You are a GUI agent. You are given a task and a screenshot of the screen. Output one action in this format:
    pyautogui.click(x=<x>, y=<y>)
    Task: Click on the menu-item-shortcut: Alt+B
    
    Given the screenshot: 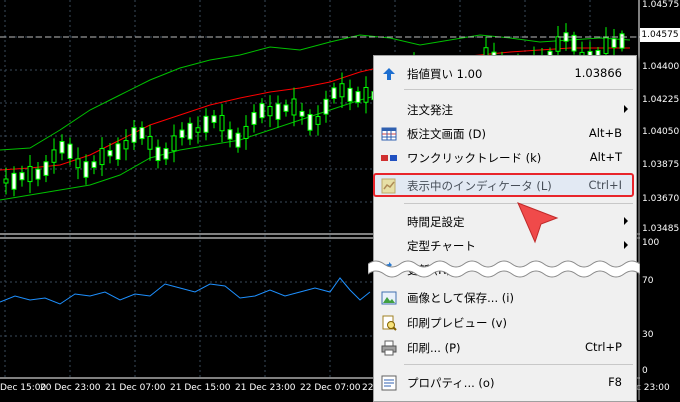 What is the action you would take?
    pyautogui.click(x=605, y=133)
    